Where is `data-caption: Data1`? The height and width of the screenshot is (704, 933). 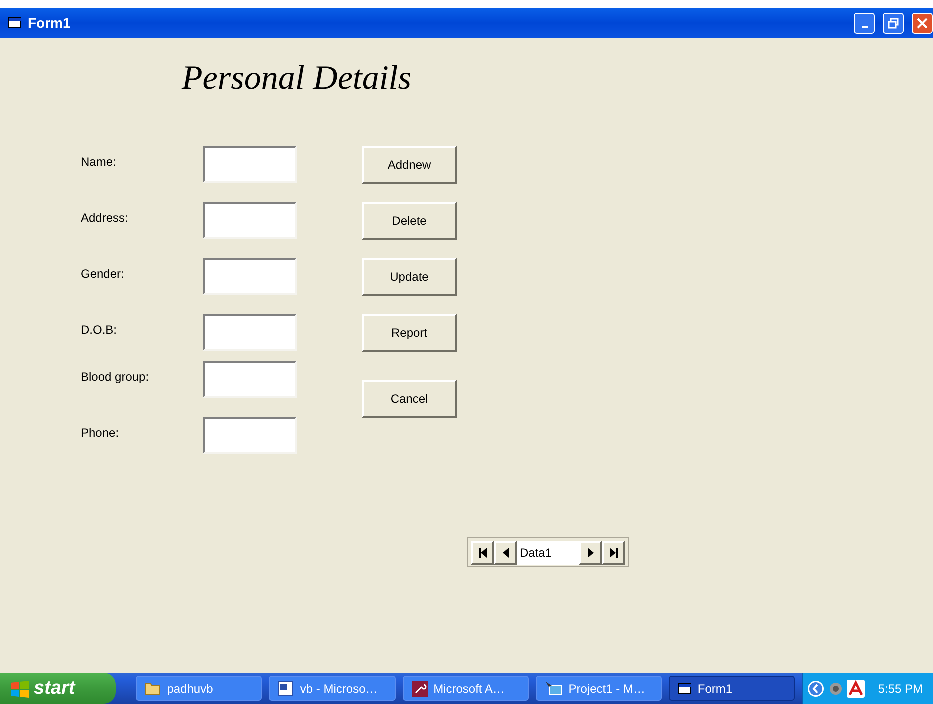
data-caption: Data1 is located at coordinates (548, 553).